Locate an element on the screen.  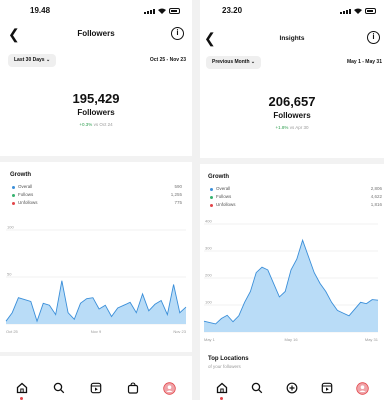
add-post-icon is located at coordinates (292, 388).